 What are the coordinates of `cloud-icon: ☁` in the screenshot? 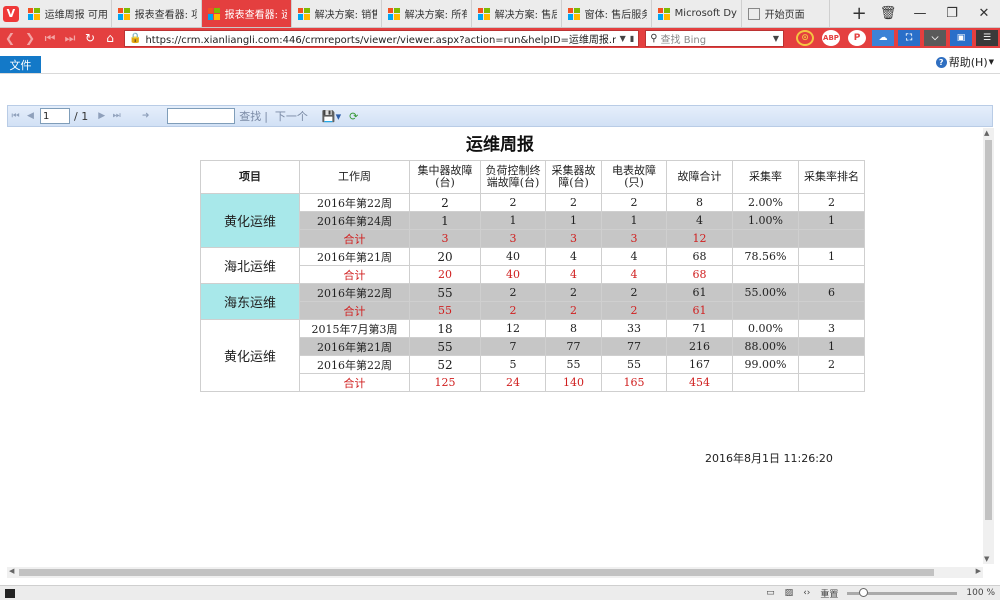 It's located at (883, 38).